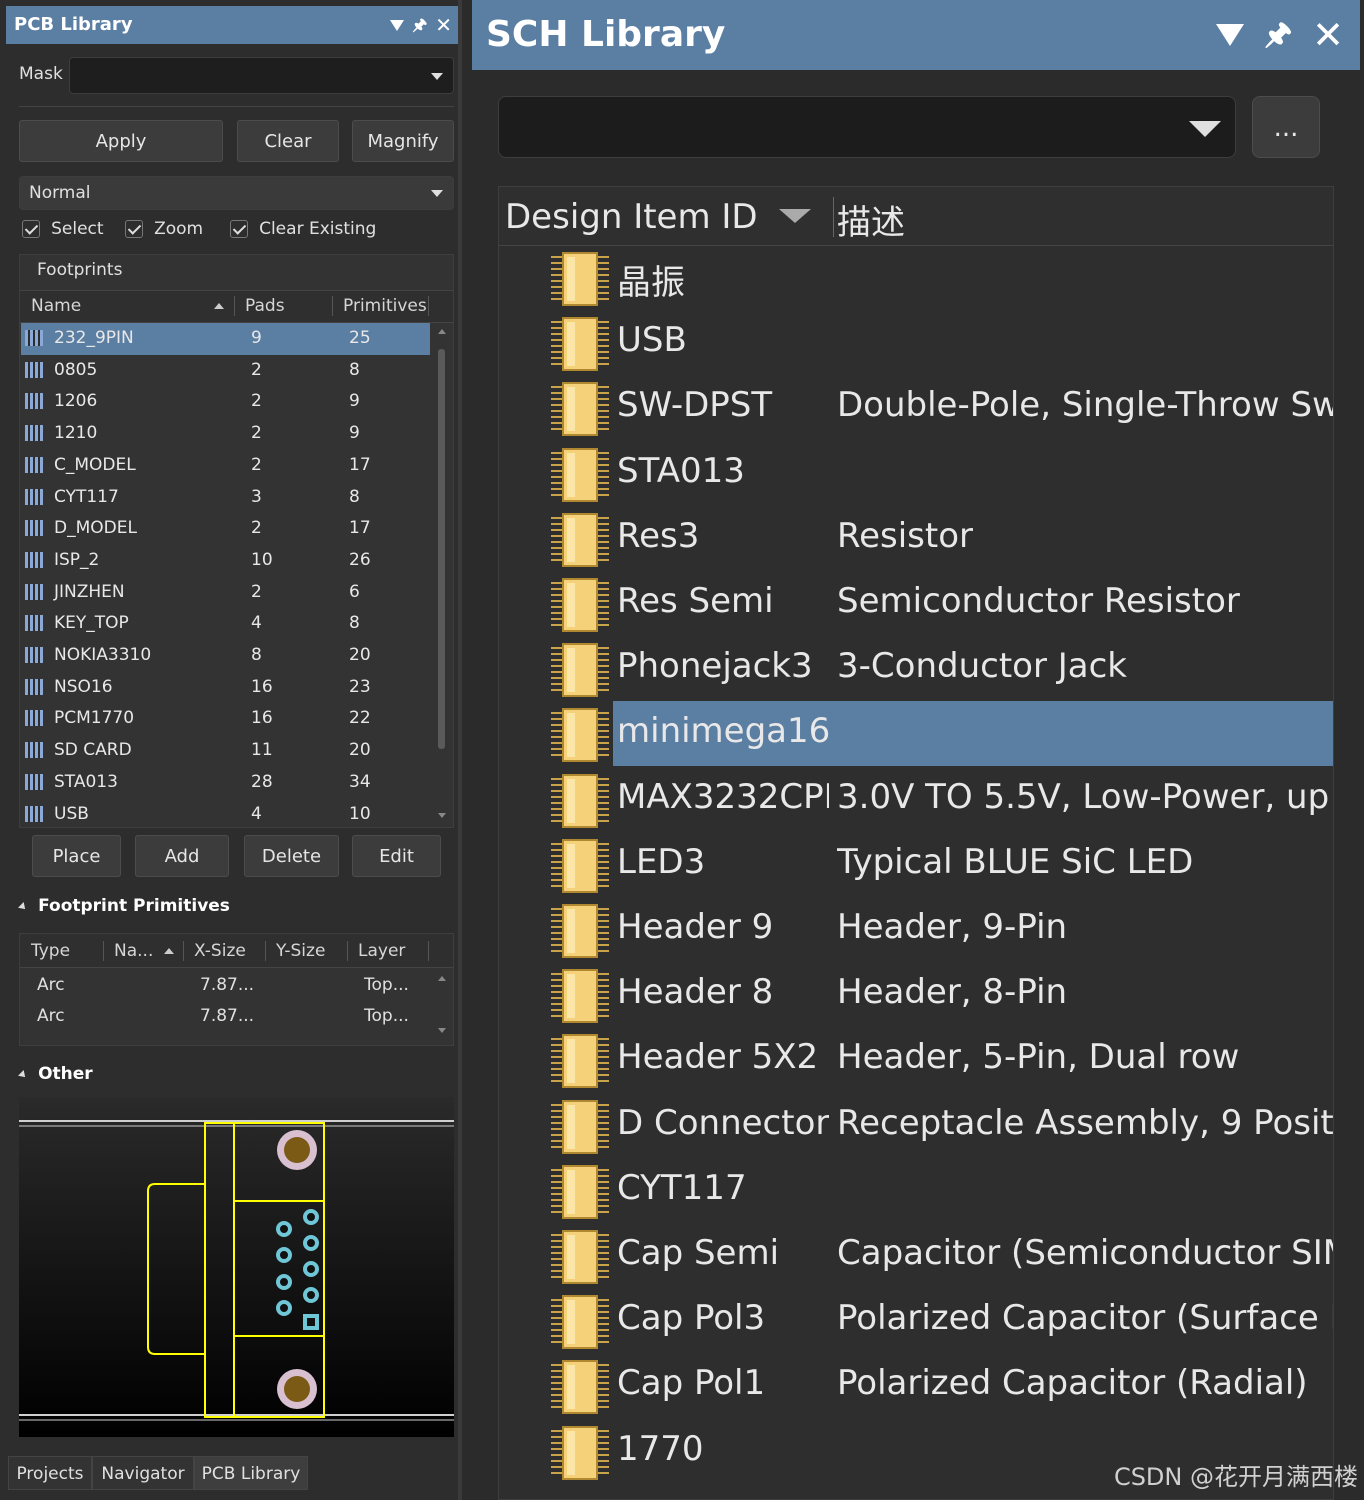 This screenshot has width=1364, height=1500. I want to click on footprint-primitives: 25, so click(360, 338).